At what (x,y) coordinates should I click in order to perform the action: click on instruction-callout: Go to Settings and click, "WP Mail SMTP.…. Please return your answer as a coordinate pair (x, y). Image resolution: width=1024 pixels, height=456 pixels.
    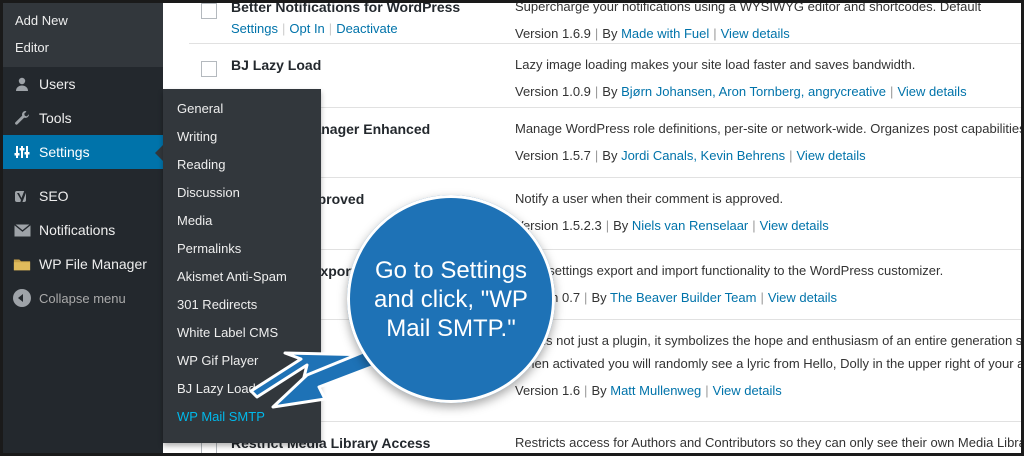
    Looking at the image, I should click on (451, 299).